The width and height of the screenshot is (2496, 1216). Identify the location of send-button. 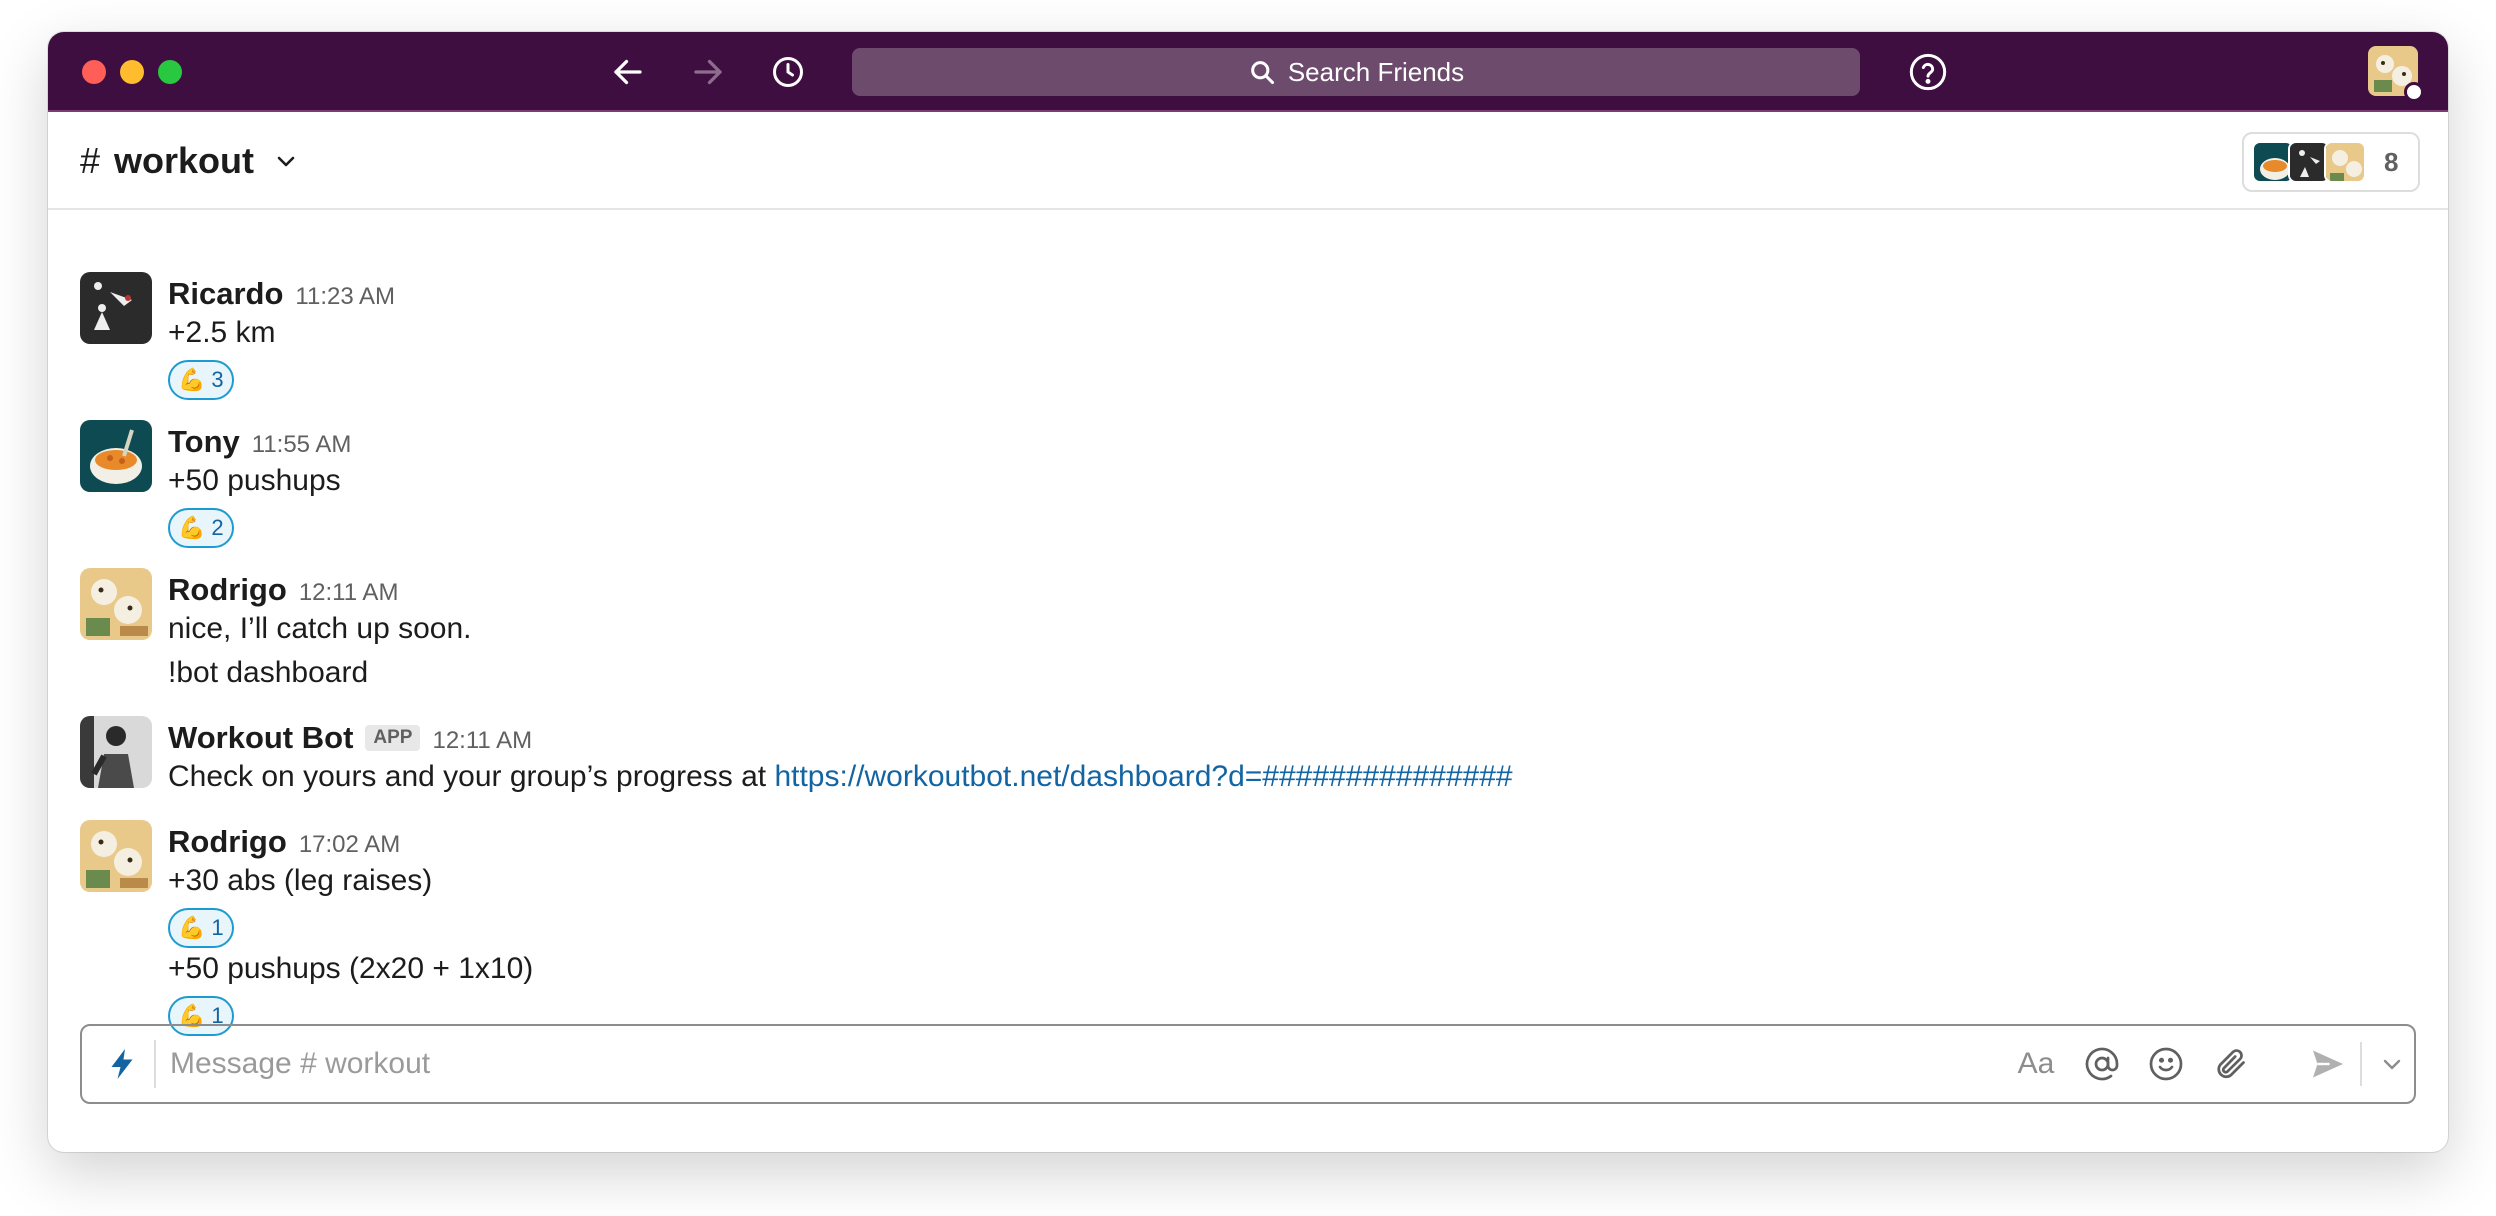
(2328, 1064).